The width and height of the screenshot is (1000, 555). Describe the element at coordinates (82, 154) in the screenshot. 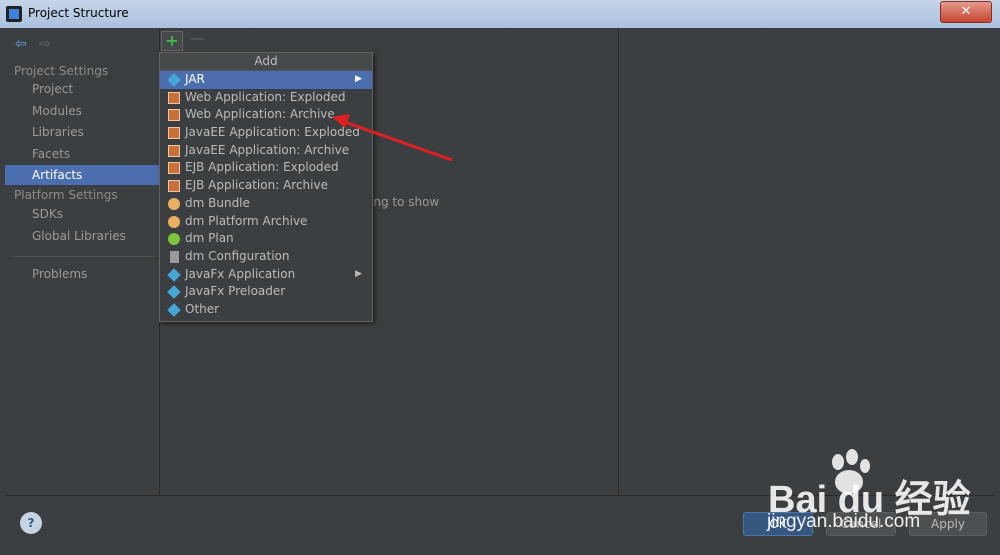

I see `sidebar-item-facets: Facets` at that location.